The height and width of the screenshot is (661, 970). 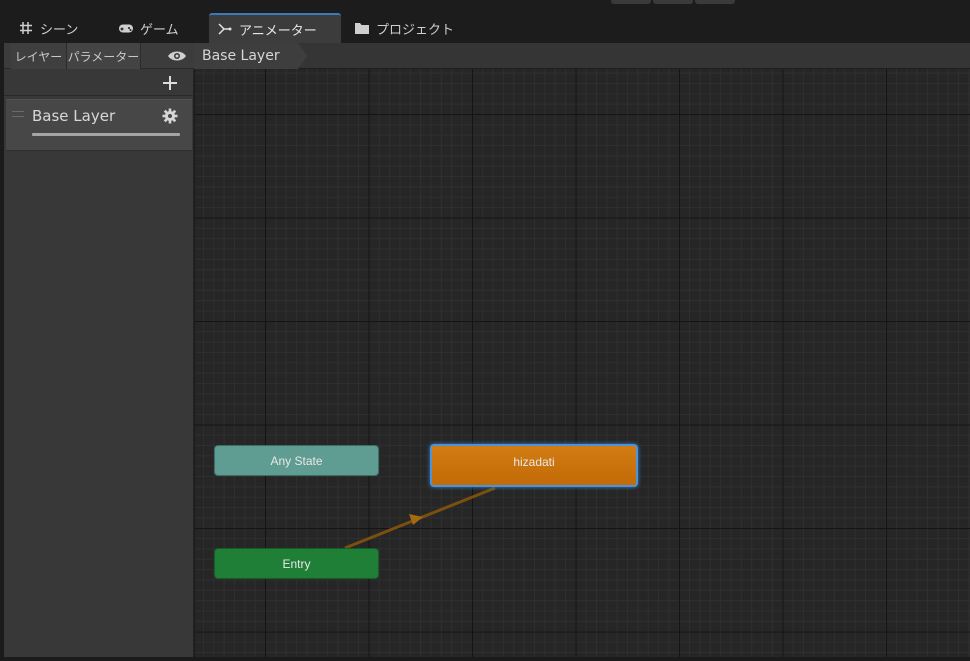 What do you see at coordinates (485, 21) in the screenshot?
I see `window-tab-strip: シーン ゲーム アニメーター プロジェクト` at bounding box center [485, 21].